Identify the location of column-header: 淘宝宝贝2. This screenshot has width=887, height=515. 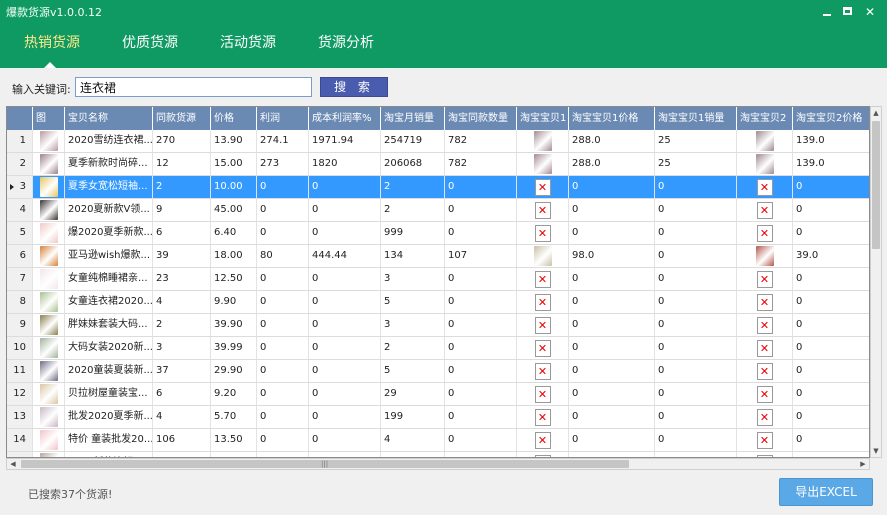
(765, 118).